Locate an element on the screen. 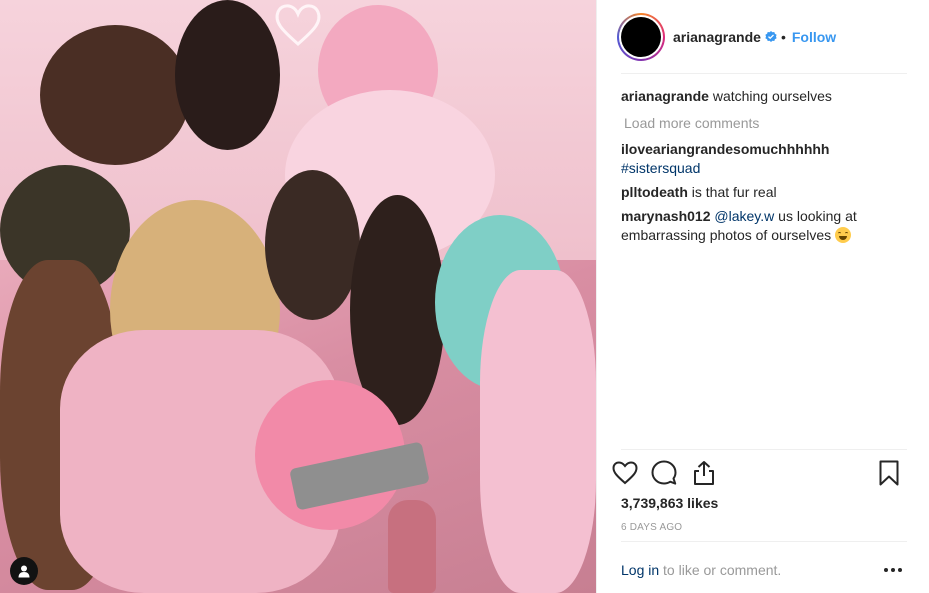  list-item: plltodeath is that fur real is located at coordinates (766, 192).